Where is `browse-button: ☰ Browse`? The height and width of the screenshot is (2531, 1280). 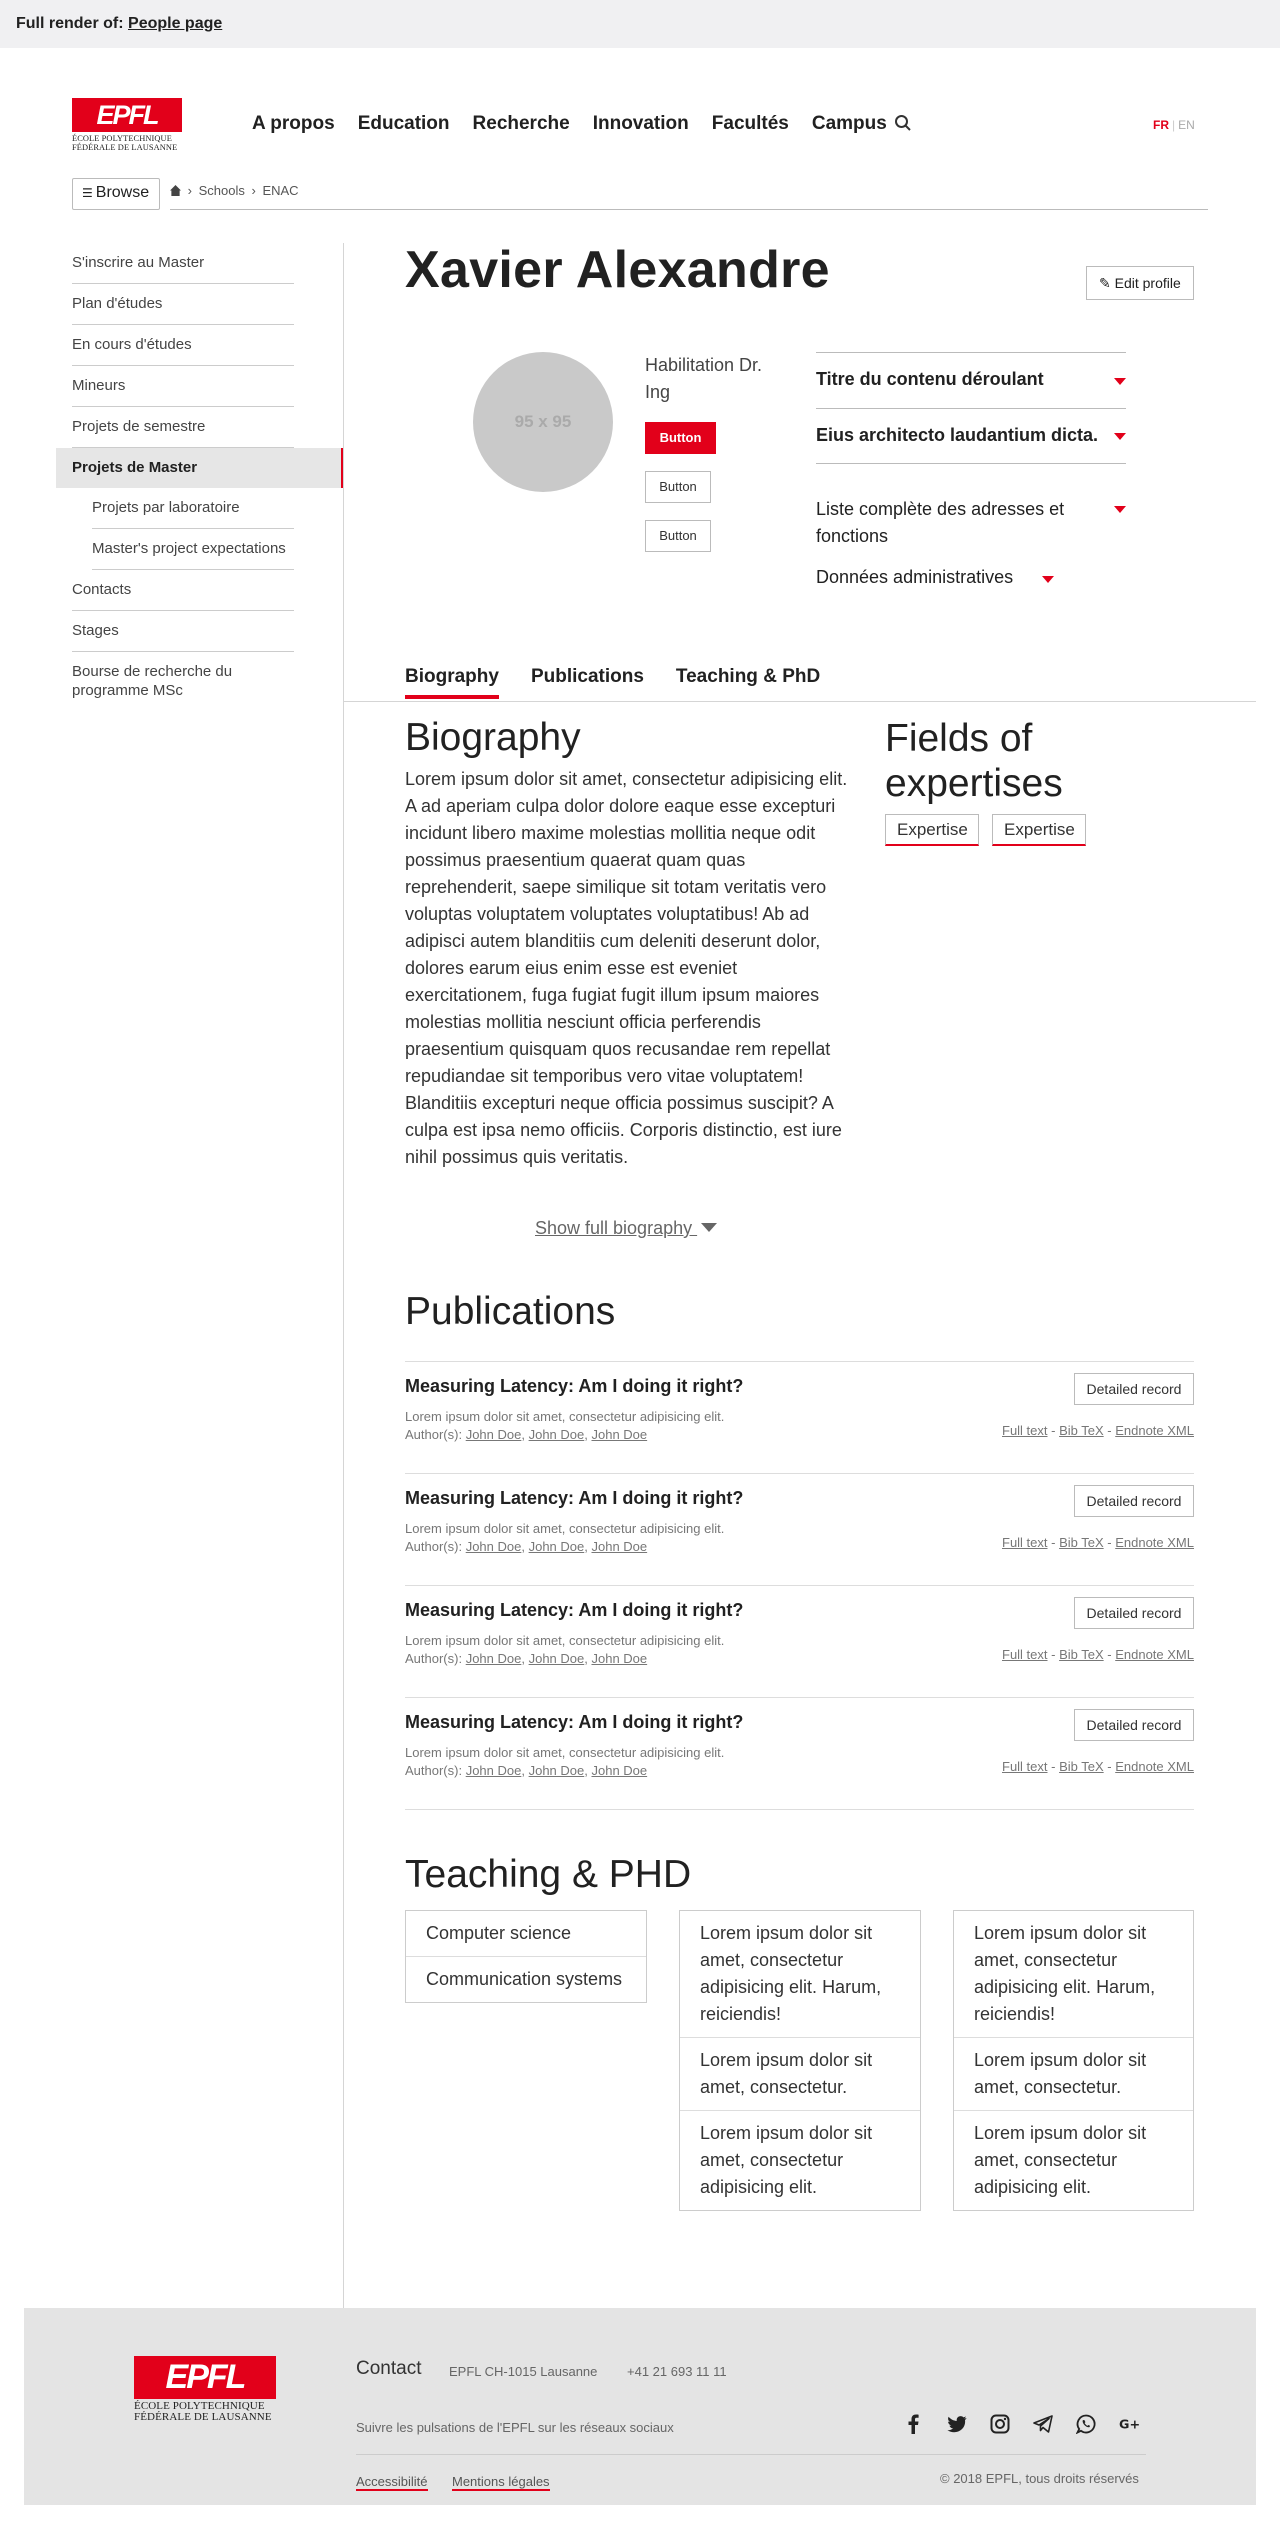 browse-button: ☰ Browse is located at coordinates (116, 194).